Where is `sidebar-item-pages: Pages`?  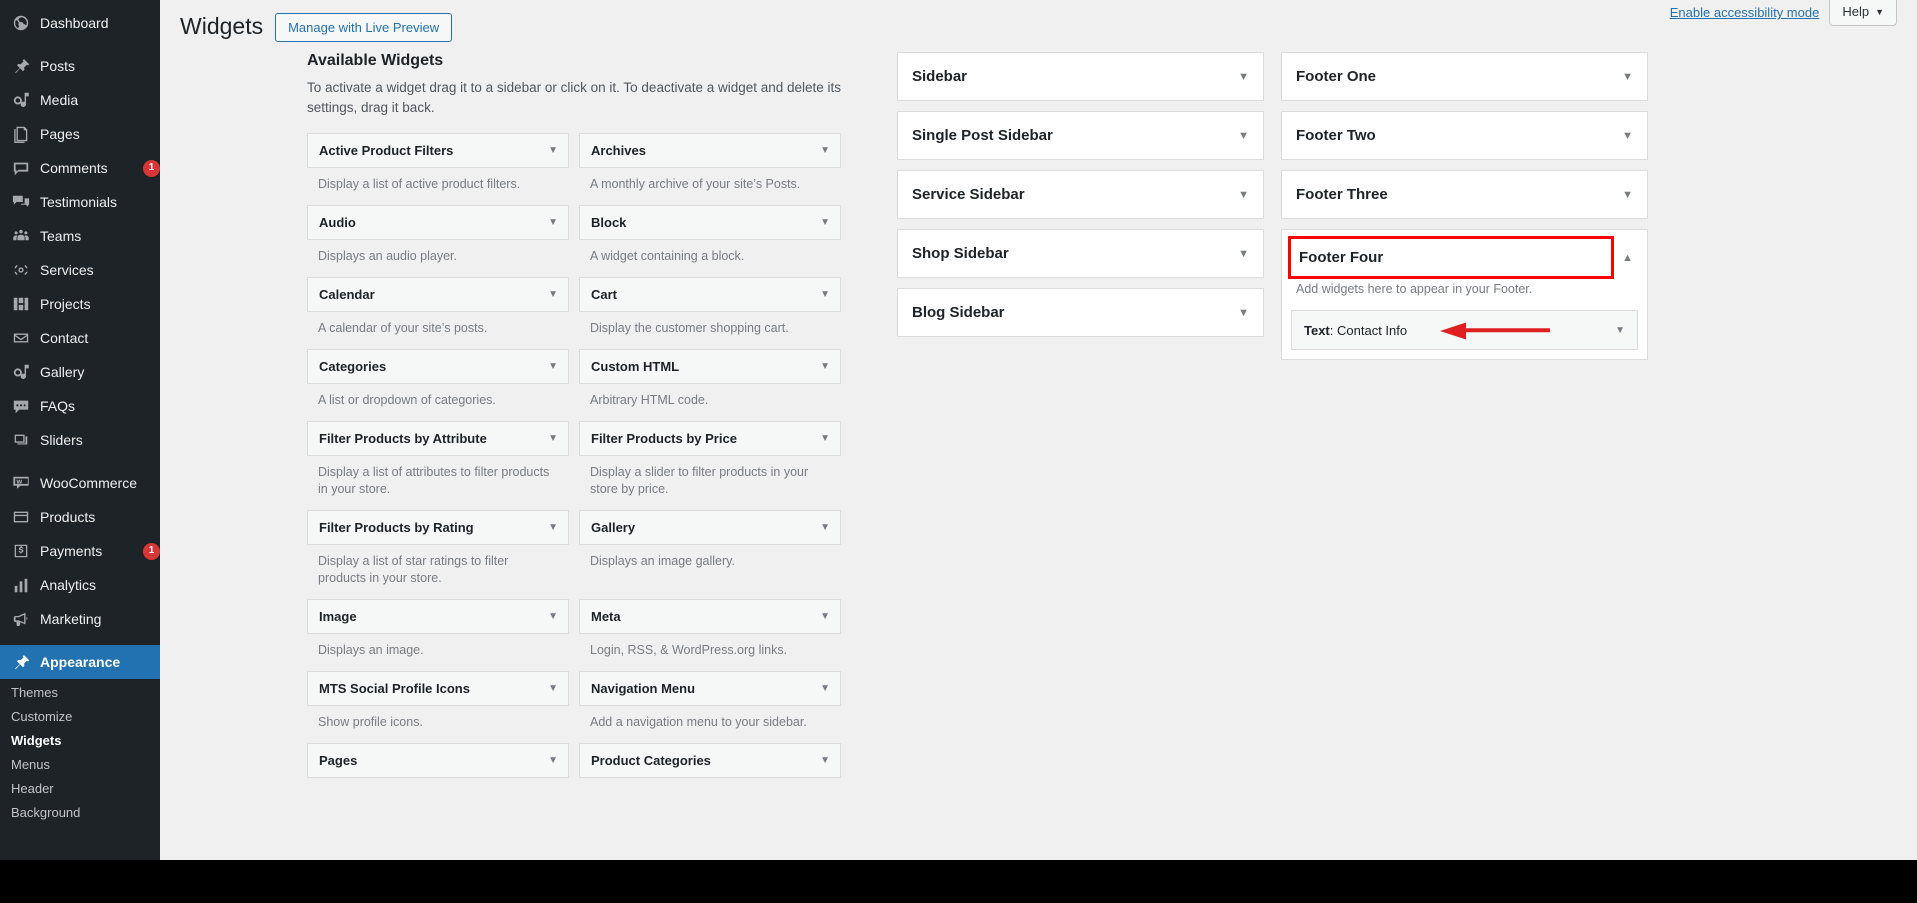
sidebar-item-pages: Pages is located at coordinates (80, 134).